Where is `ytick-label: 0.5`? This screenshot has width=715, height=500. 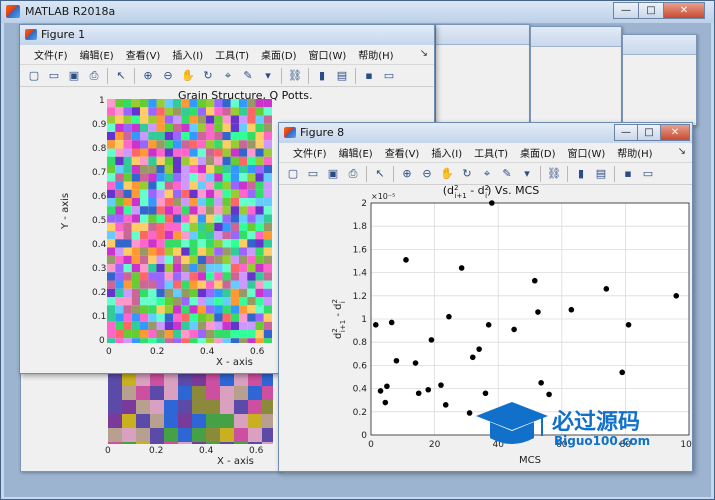
ytick-label: 0.5 is located at coordinates (99, 221).